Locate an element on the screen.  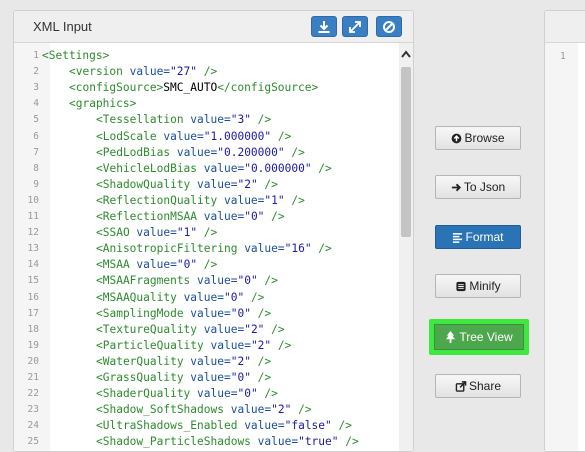
code-text: <Shadow_SoftShadows value="2" /> is located at coordinates (204, 410).